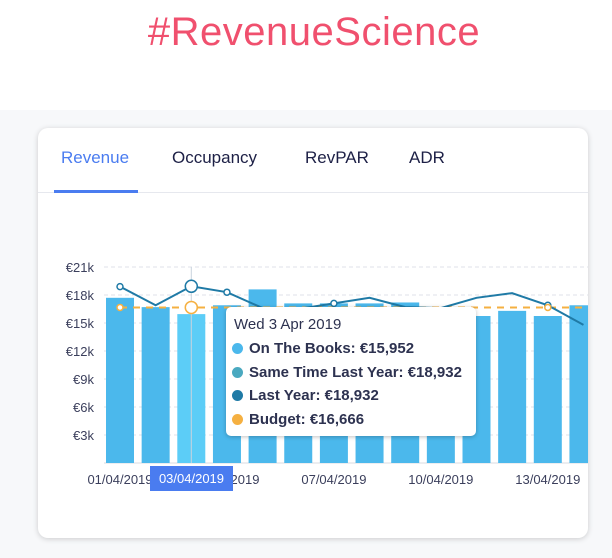  What do you see at coordinates (332, 348) in the screenshot?
I see `tooltip-text: On The Books: €15,952` at bounding box center [332, 348].